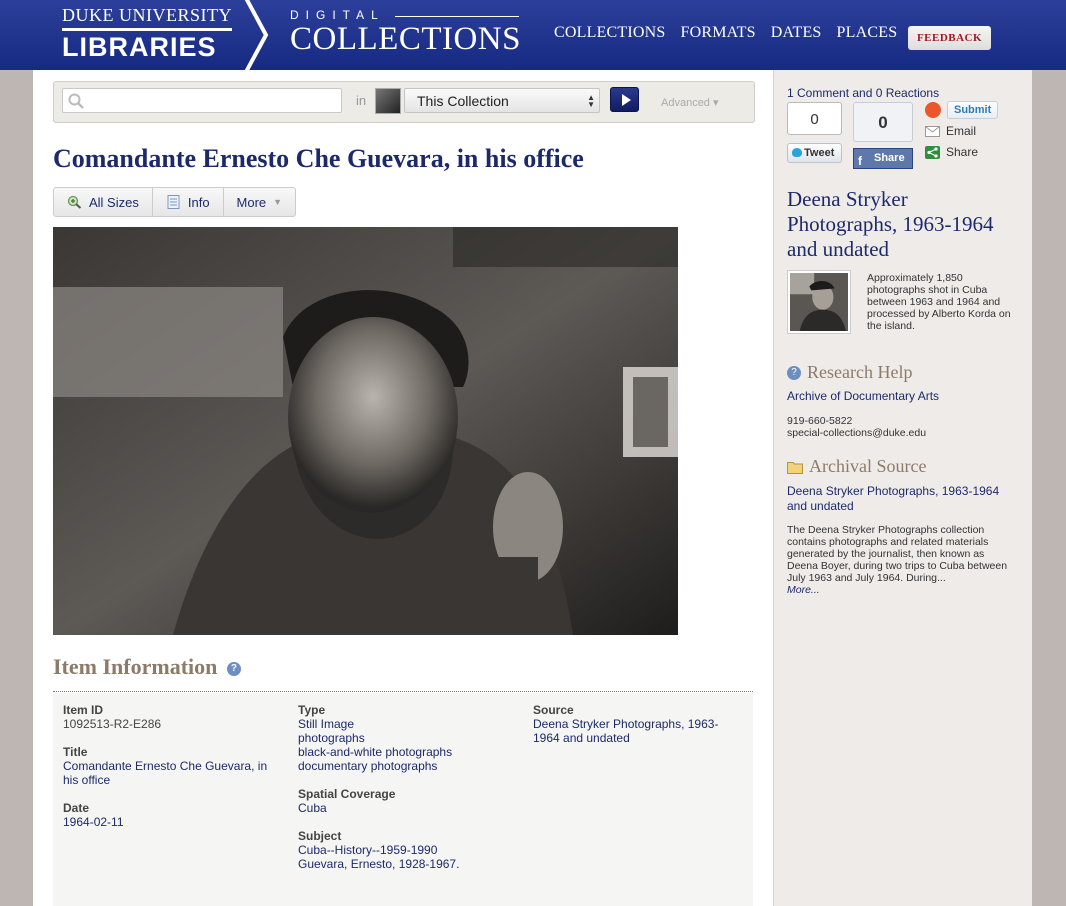 The image size is (1066, 906). I want to click on info-field-value: photographs, so click(405, 738).